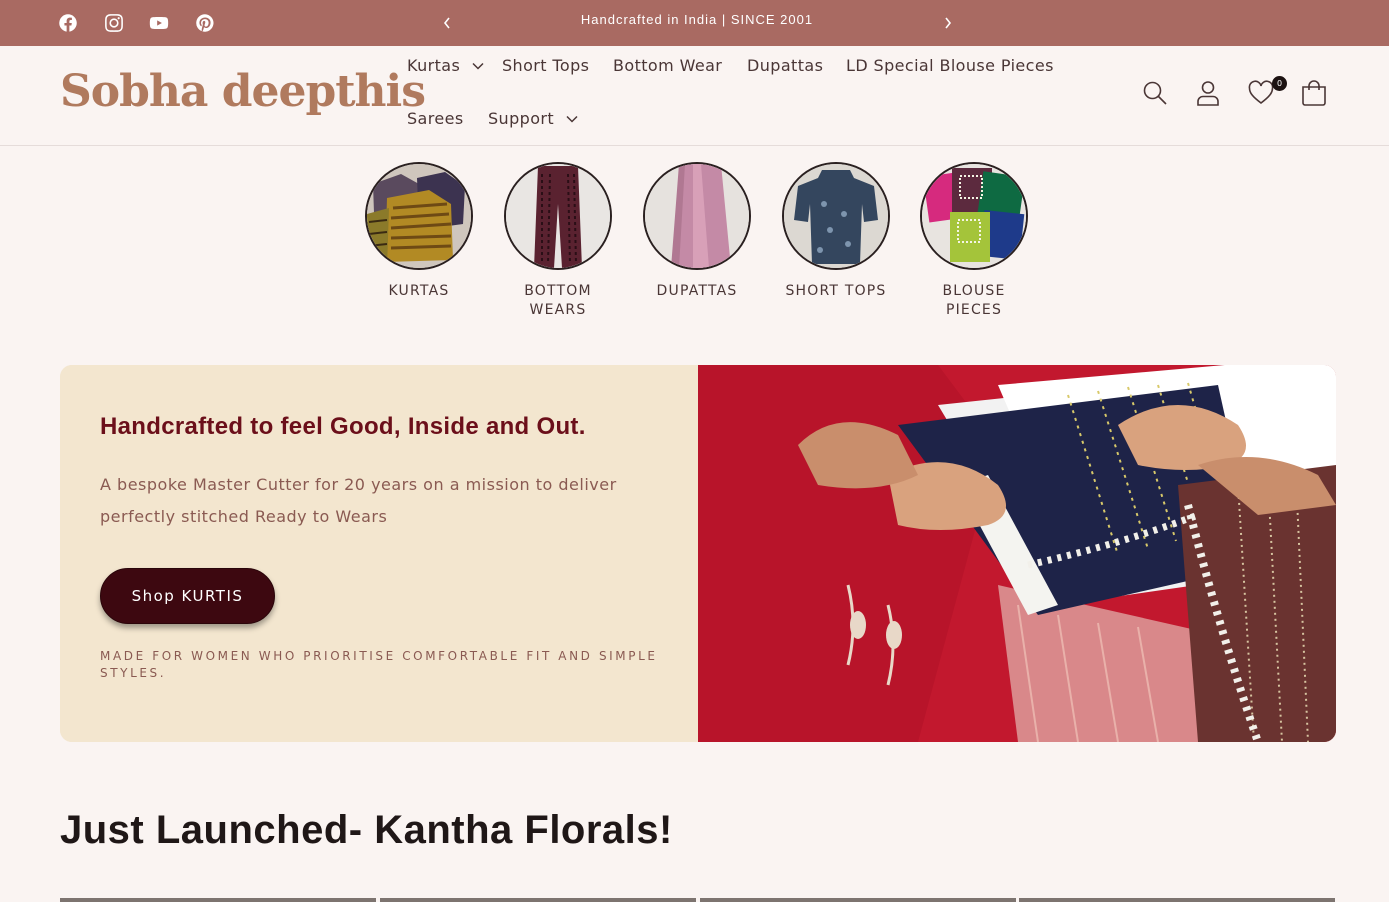 The width and height of the screenshot is (1389, 902). Describe the element at coordinates (243, 92) in the screenshot. I see `site-logo: Sobha deepthis` at that location.